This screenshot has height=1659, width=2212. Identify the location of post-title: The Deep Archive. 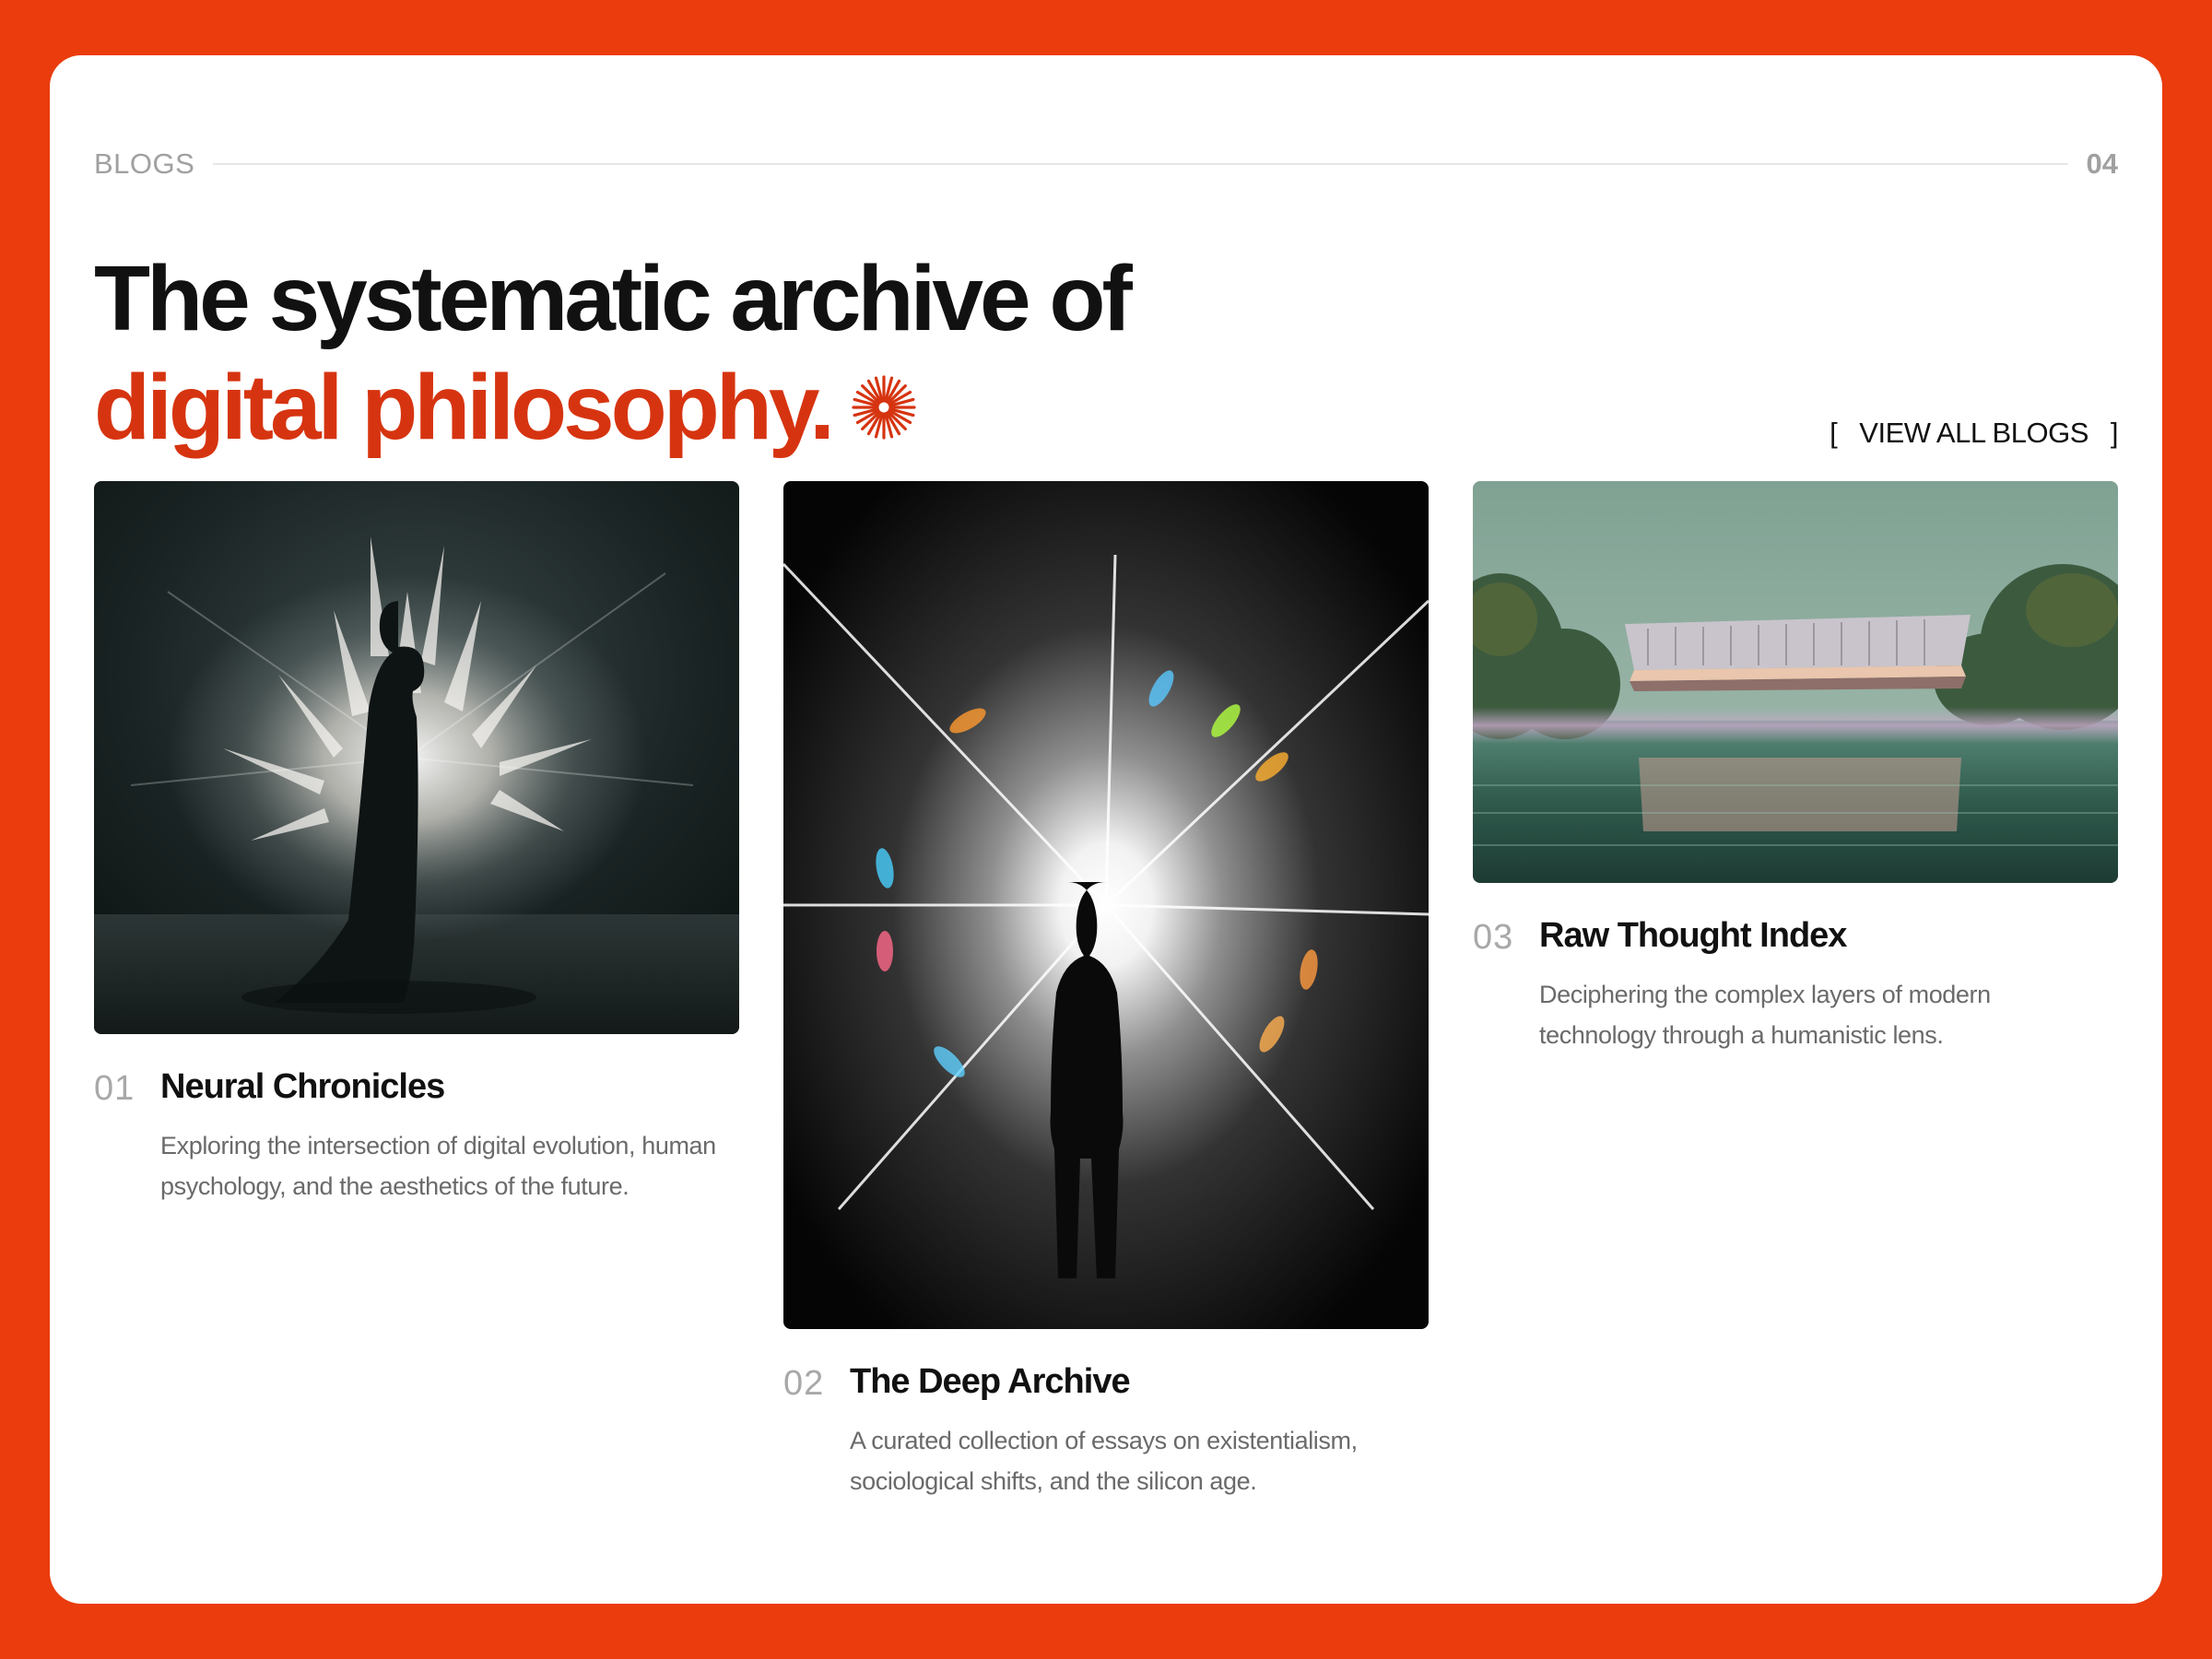
(990, 1383).